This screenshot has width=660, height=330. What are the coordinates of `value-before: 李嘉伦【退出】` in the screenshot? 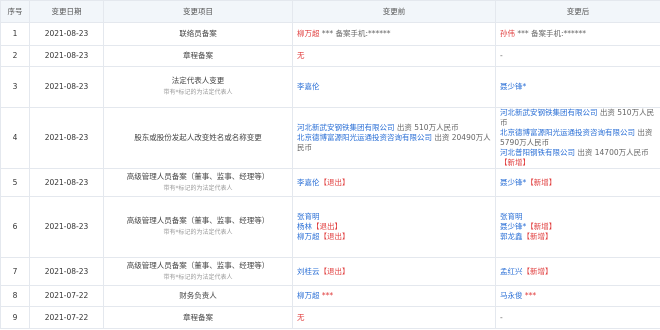 It's located at (394, 182).